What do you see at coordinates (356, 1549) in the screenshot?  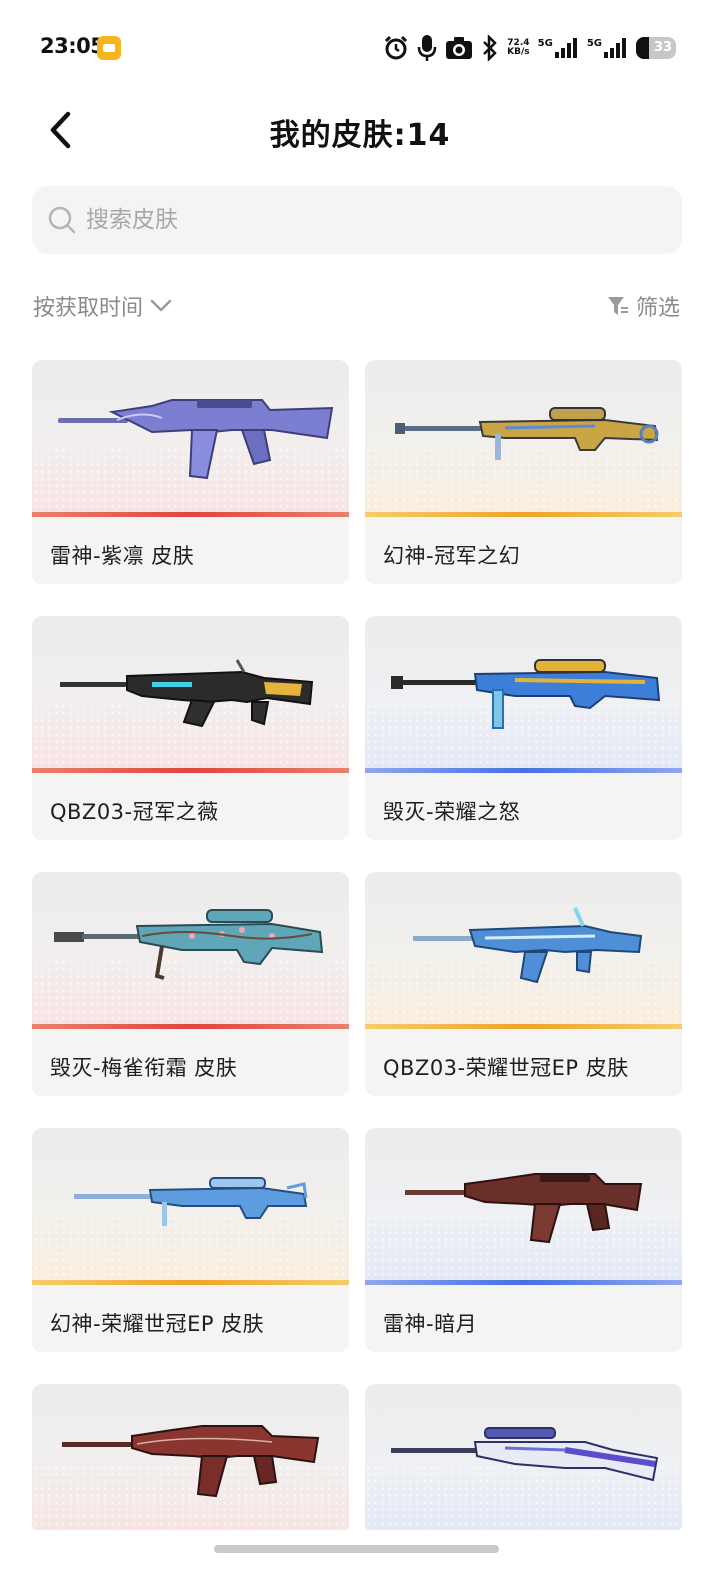 I see `home-indicator` at bounding box center [356, 1549].